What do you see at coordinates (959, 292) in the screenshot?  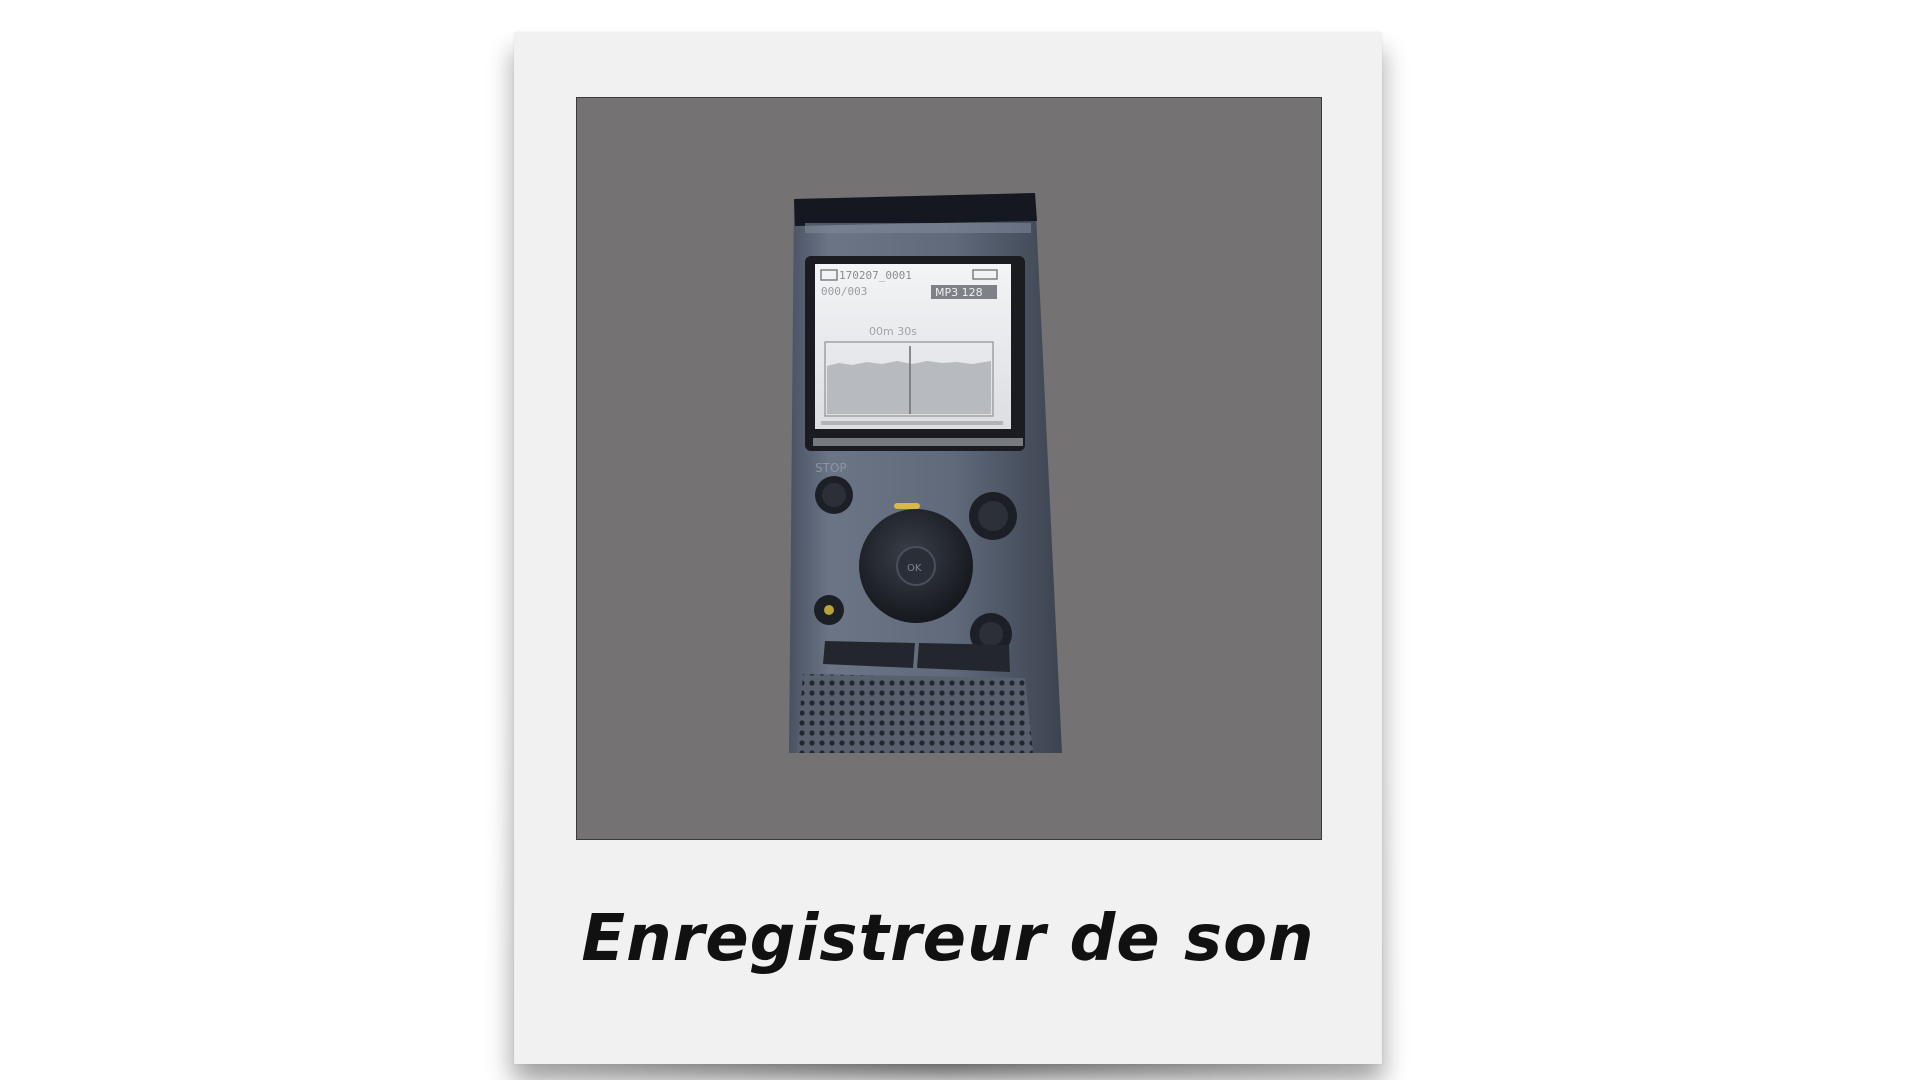 I see `svg-text: MP3 128` at bounding box center [959, 292].